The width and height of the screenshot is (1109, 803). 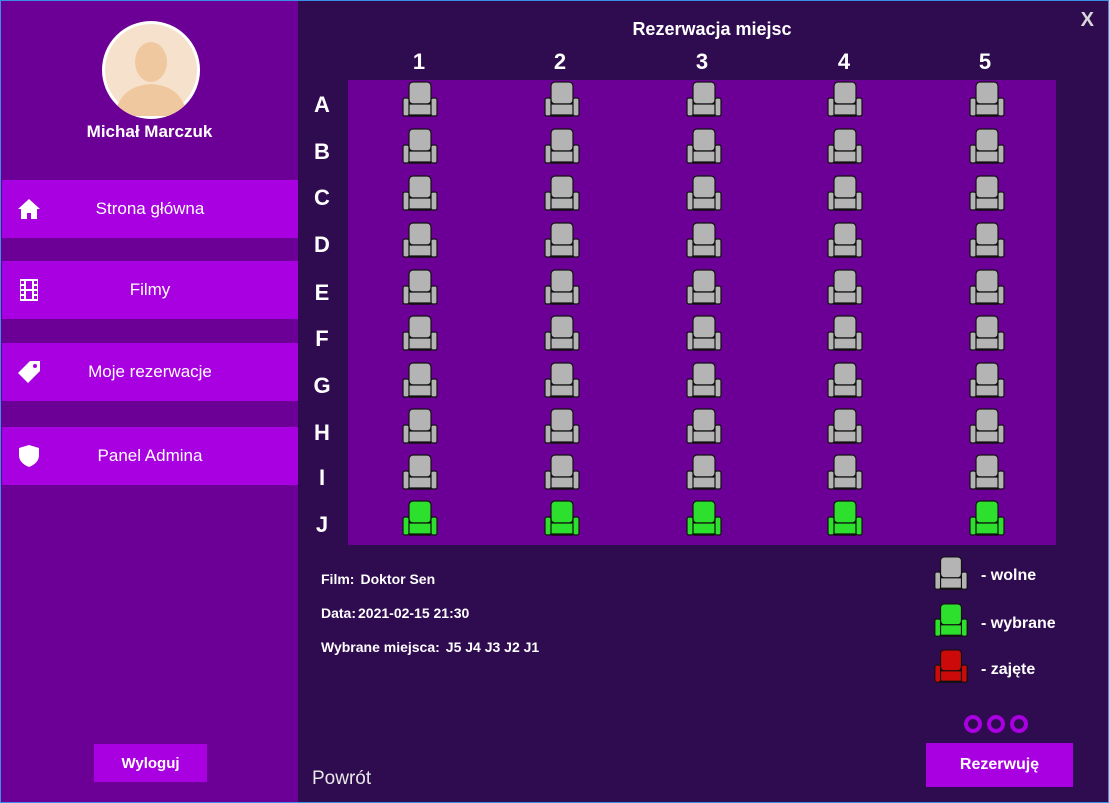 What do you see at coordinates (951, 574) in the screenshot?
I see `seat-free-icon` at bounding box center [951, 574].